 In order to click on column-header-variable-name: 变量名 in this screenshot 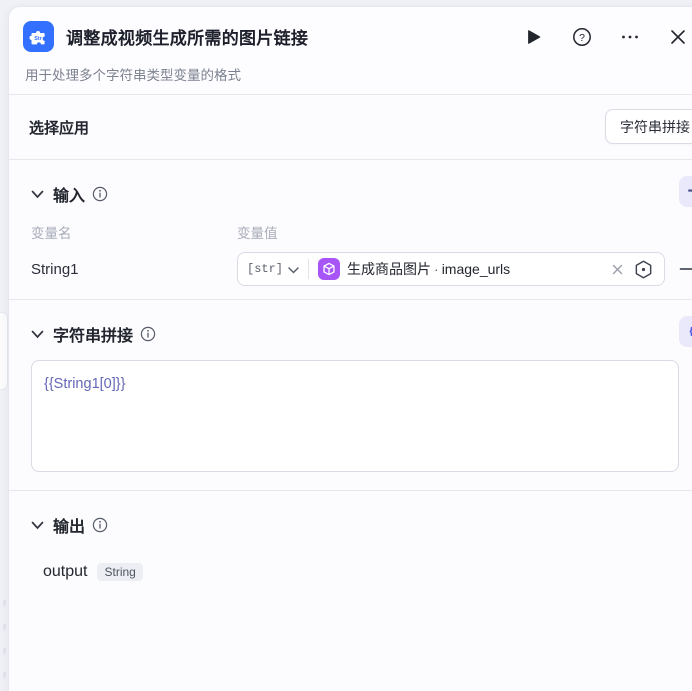, I will do `click(51, 233)`.